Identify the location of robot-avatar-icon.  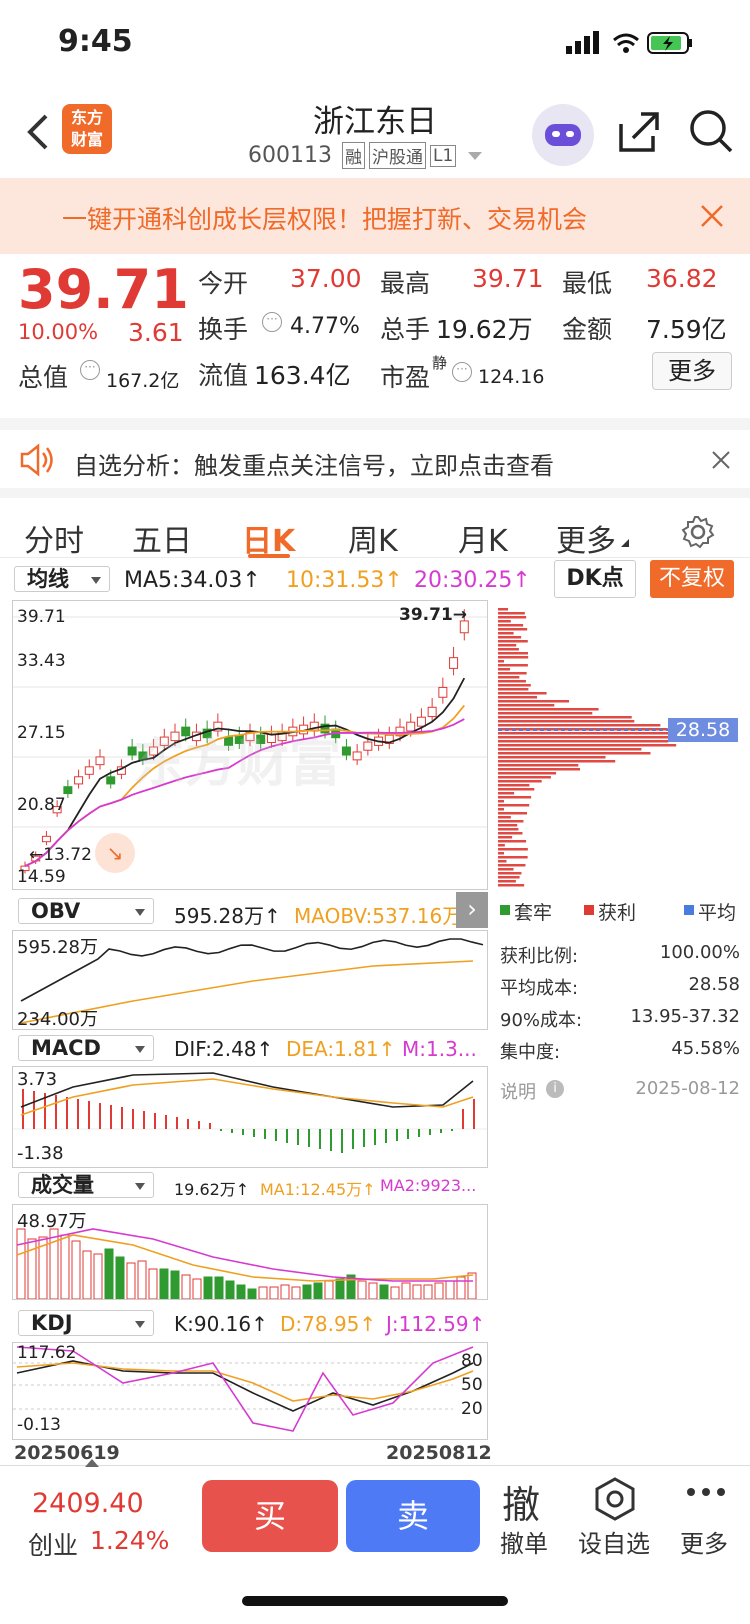
(563, 135).